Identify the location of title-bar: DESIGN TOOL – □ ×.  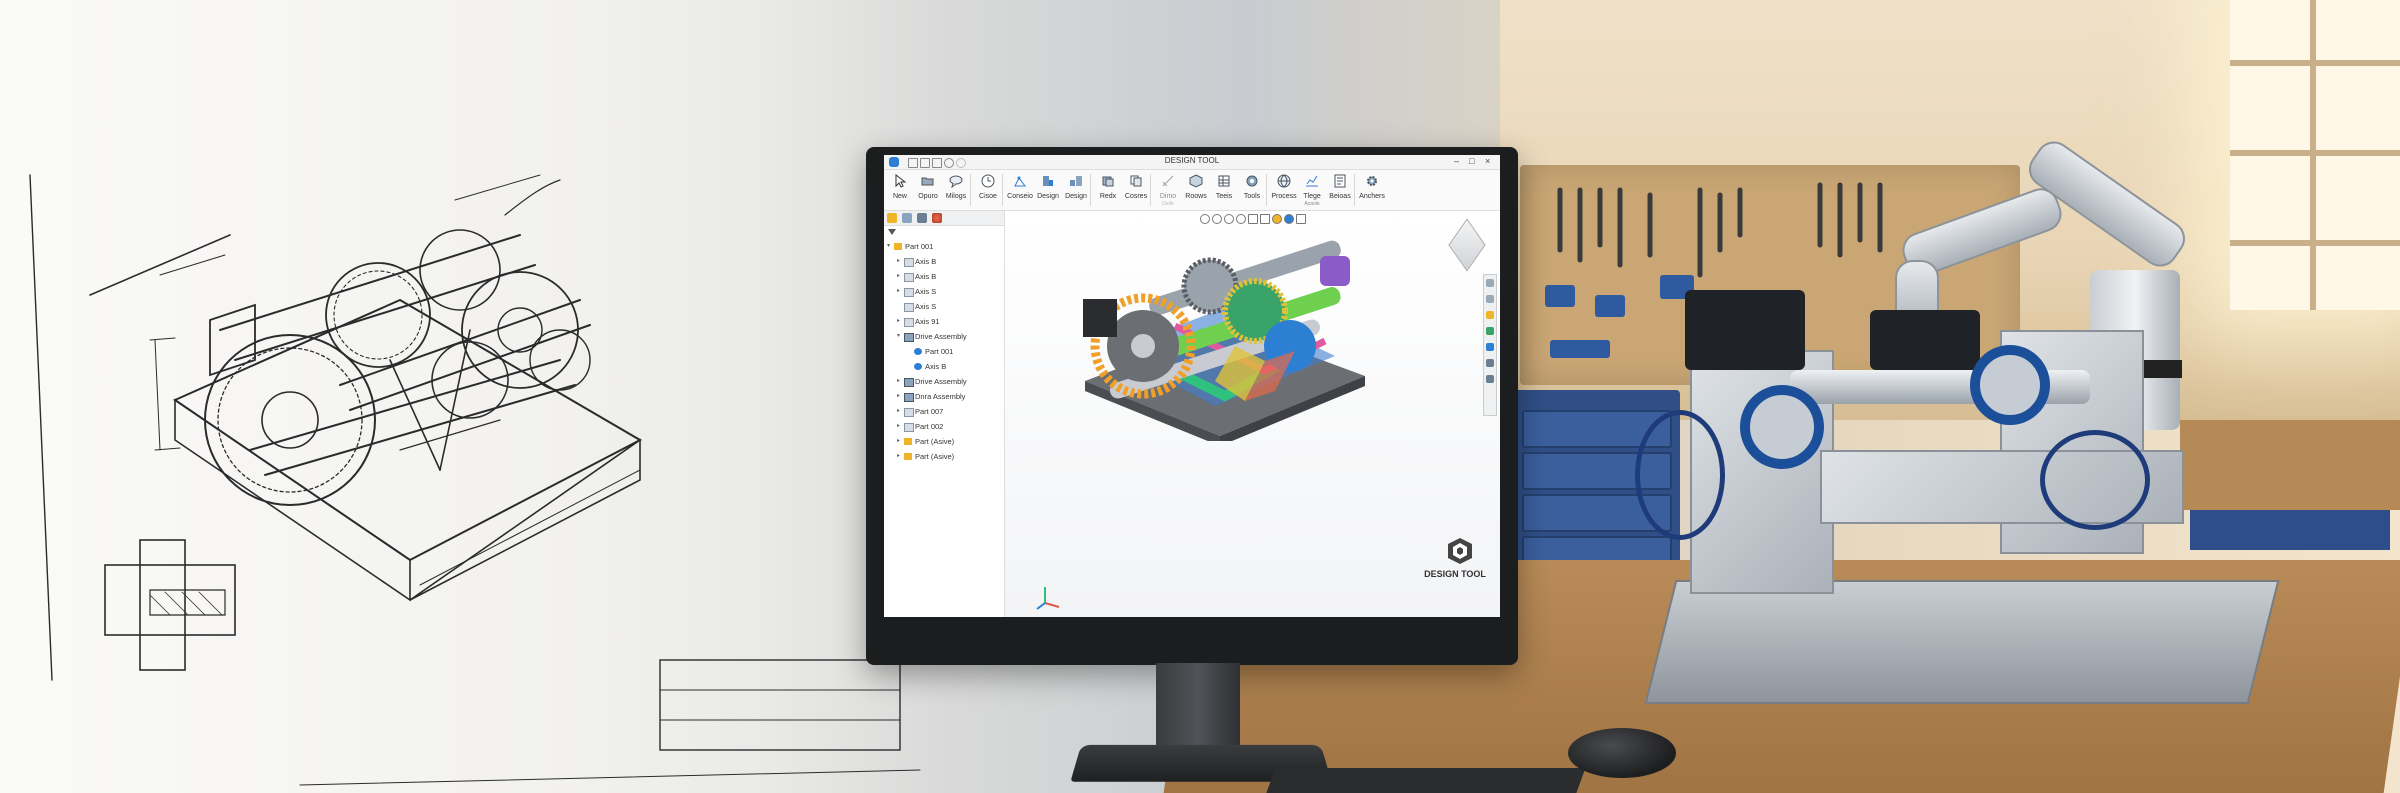
(1192, 162).